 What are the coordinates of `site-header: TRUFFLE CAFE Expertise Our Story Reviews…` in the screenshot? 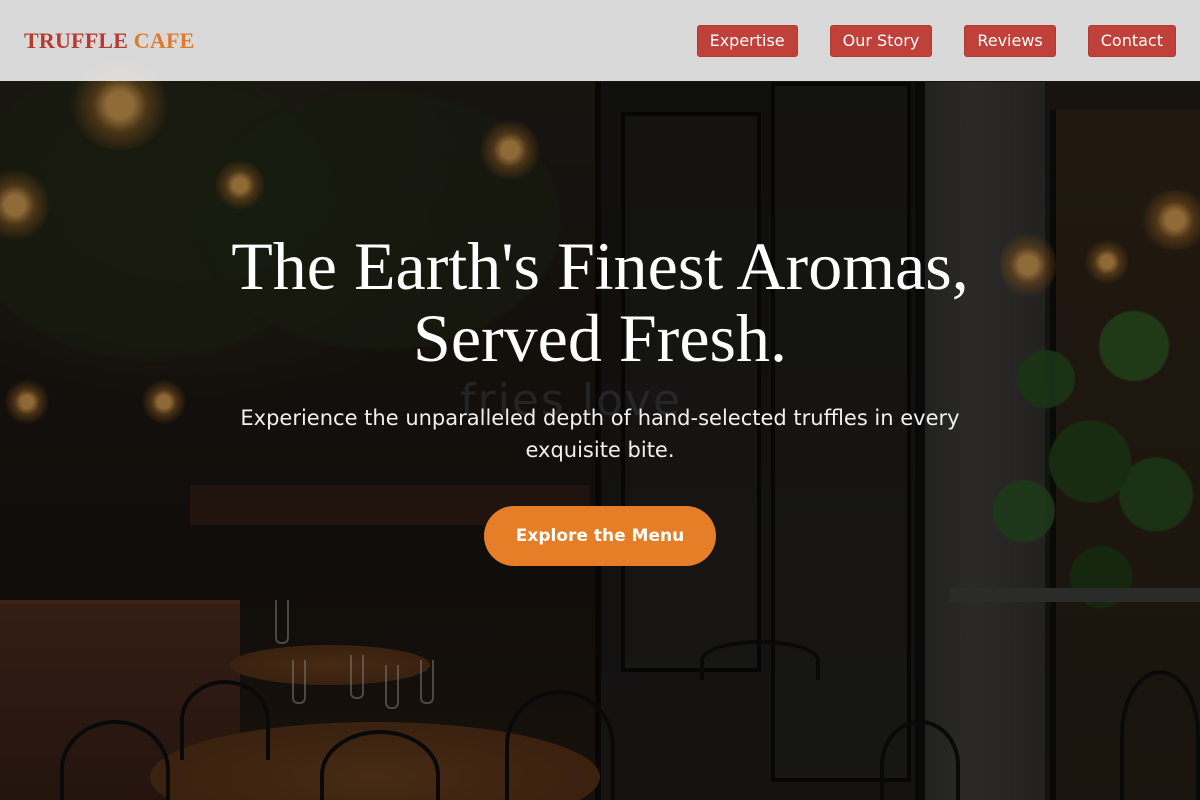 It's located at (600, 40).